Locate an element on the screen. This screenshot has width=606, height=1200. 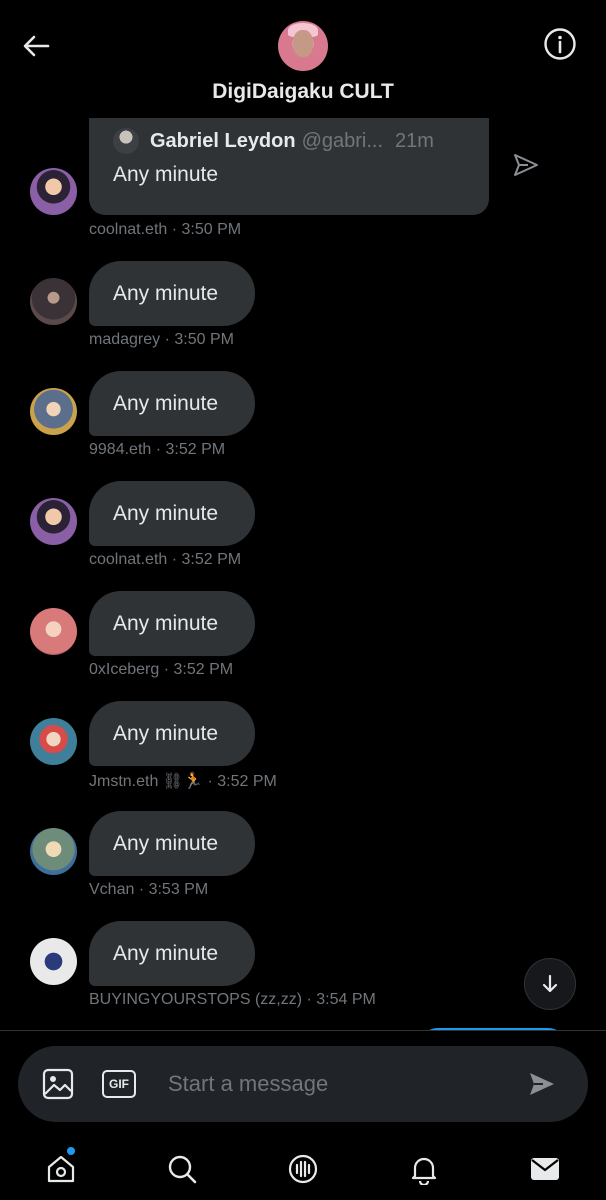
scroll-to-bottom-button is located at coordinates (550, 984).